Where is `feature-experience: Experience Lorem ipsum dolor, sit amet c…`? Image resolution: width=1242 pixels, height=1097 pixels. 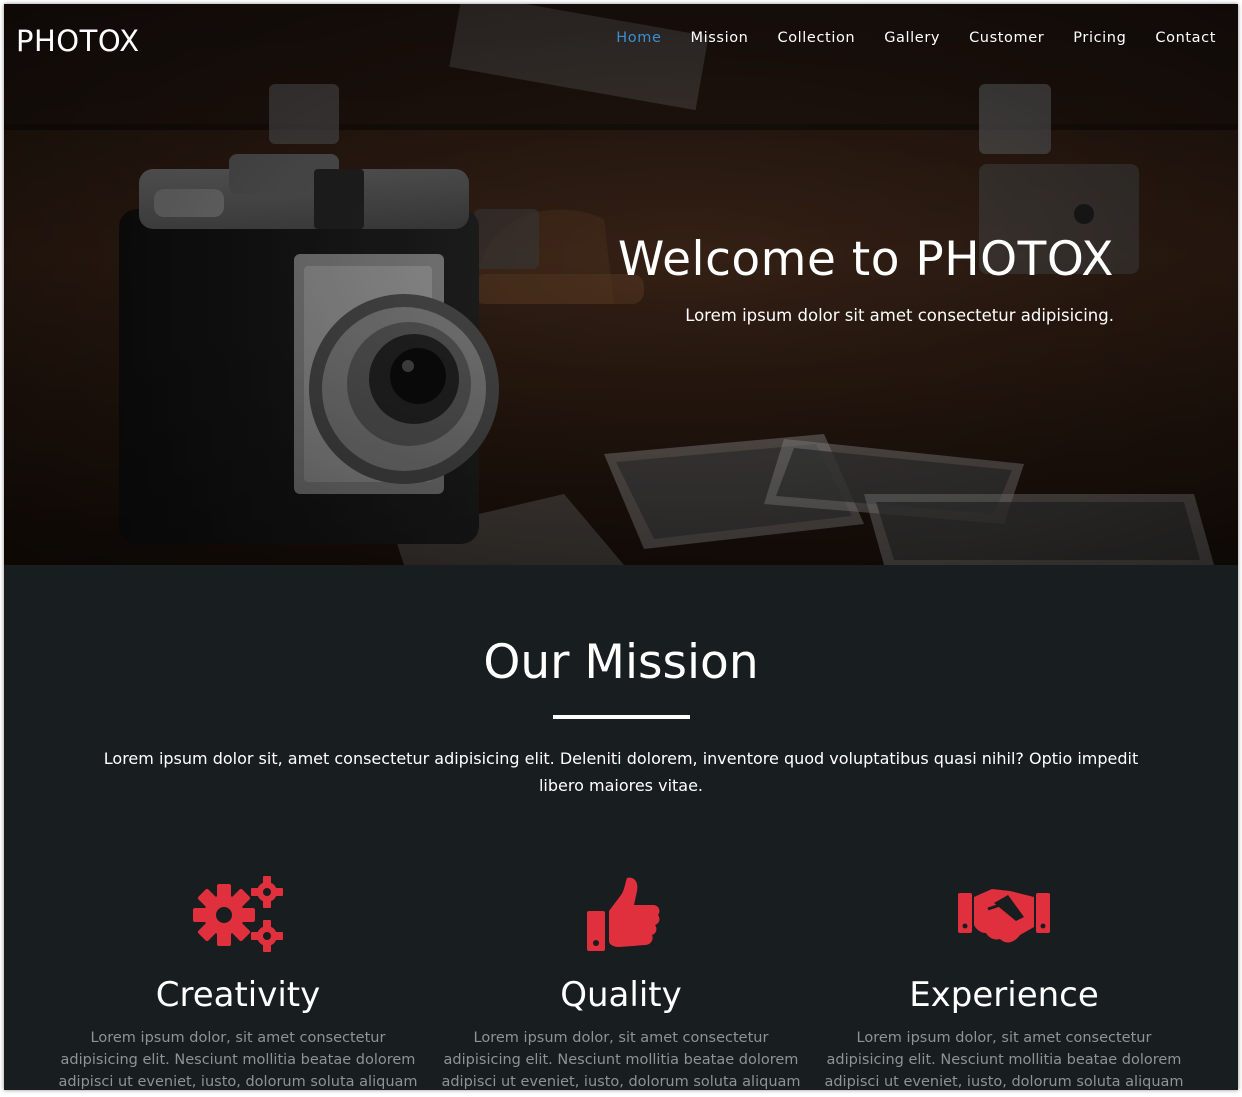 feature-experience: Experience Lorem ipsum dolor, sit amet c… is located at coordinates (1004, 982).